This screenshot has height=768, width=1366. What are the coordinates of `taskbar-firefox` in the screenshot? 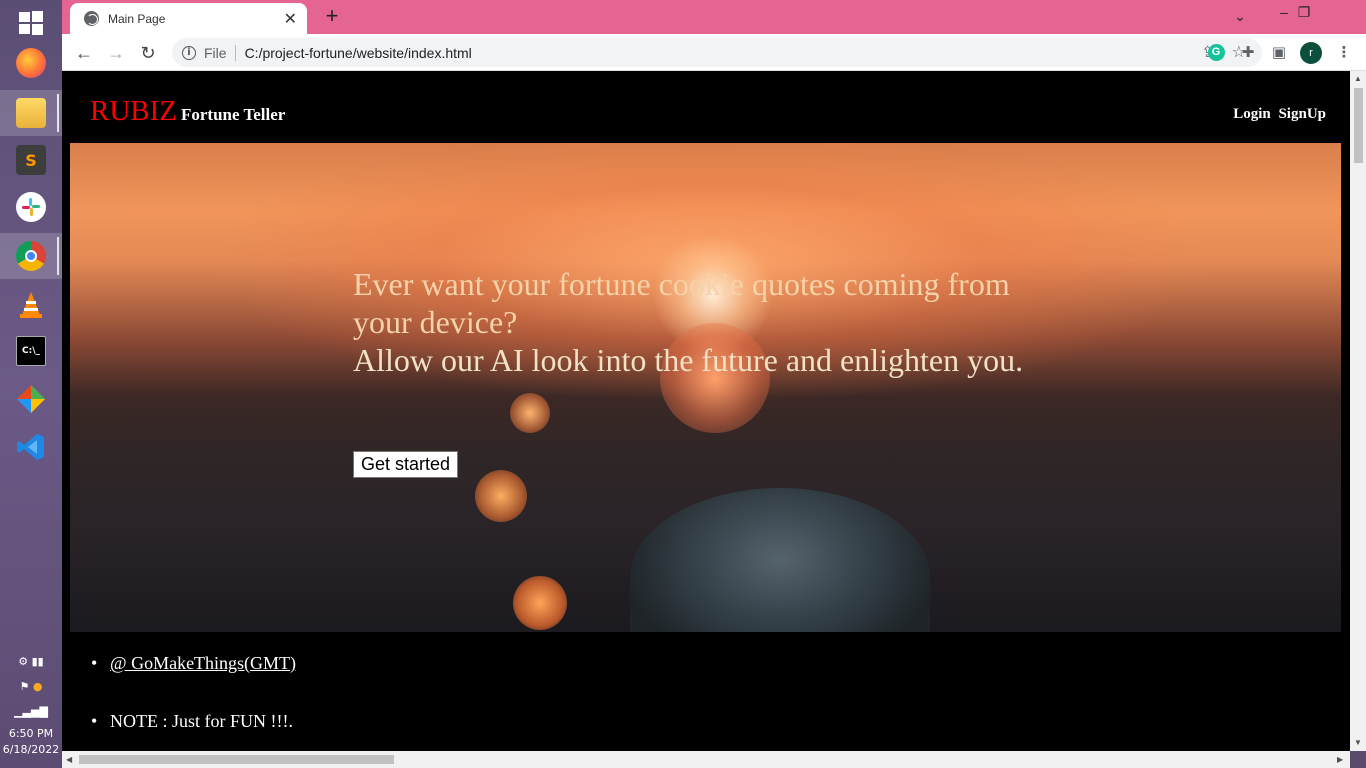 It's located at (31, 63).